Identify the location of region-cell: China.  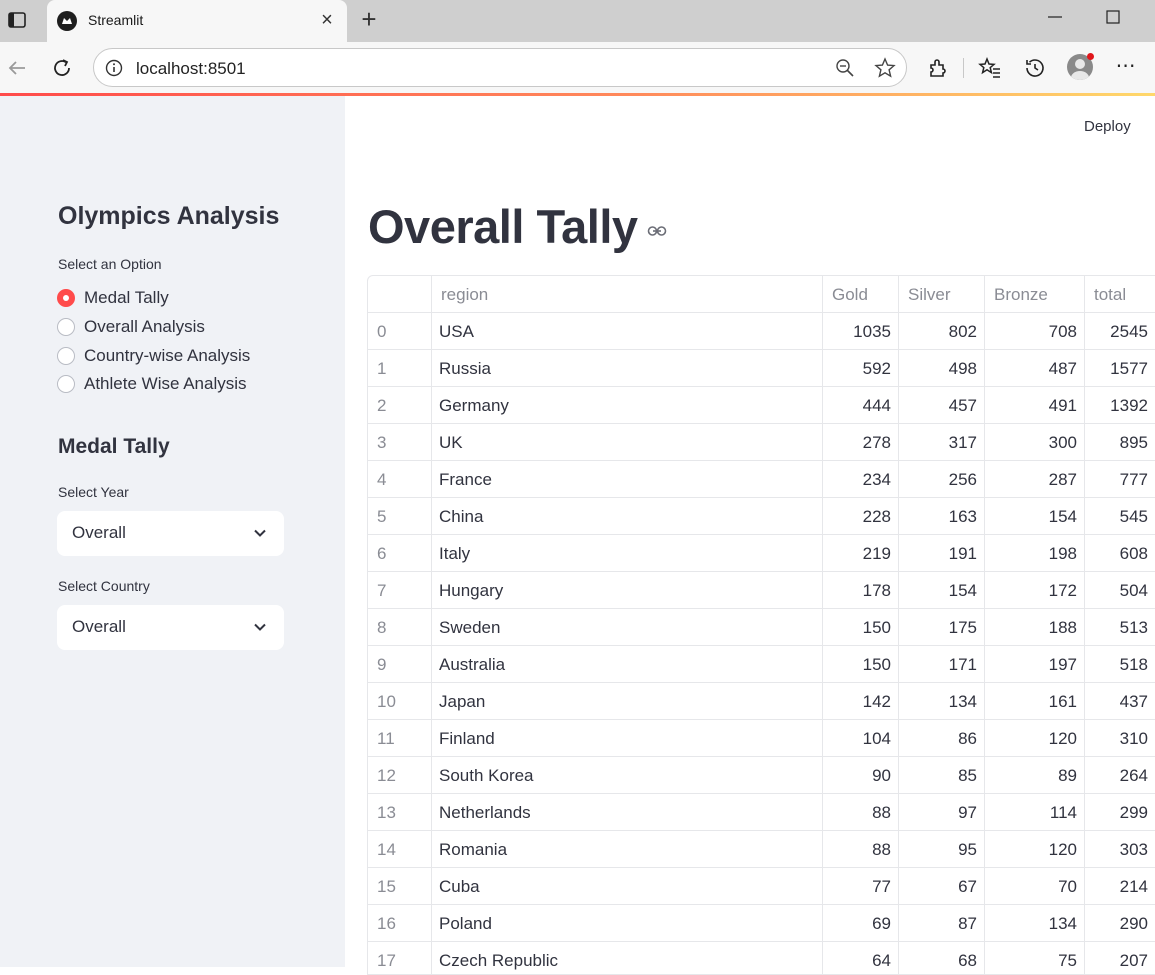
(627, 516).